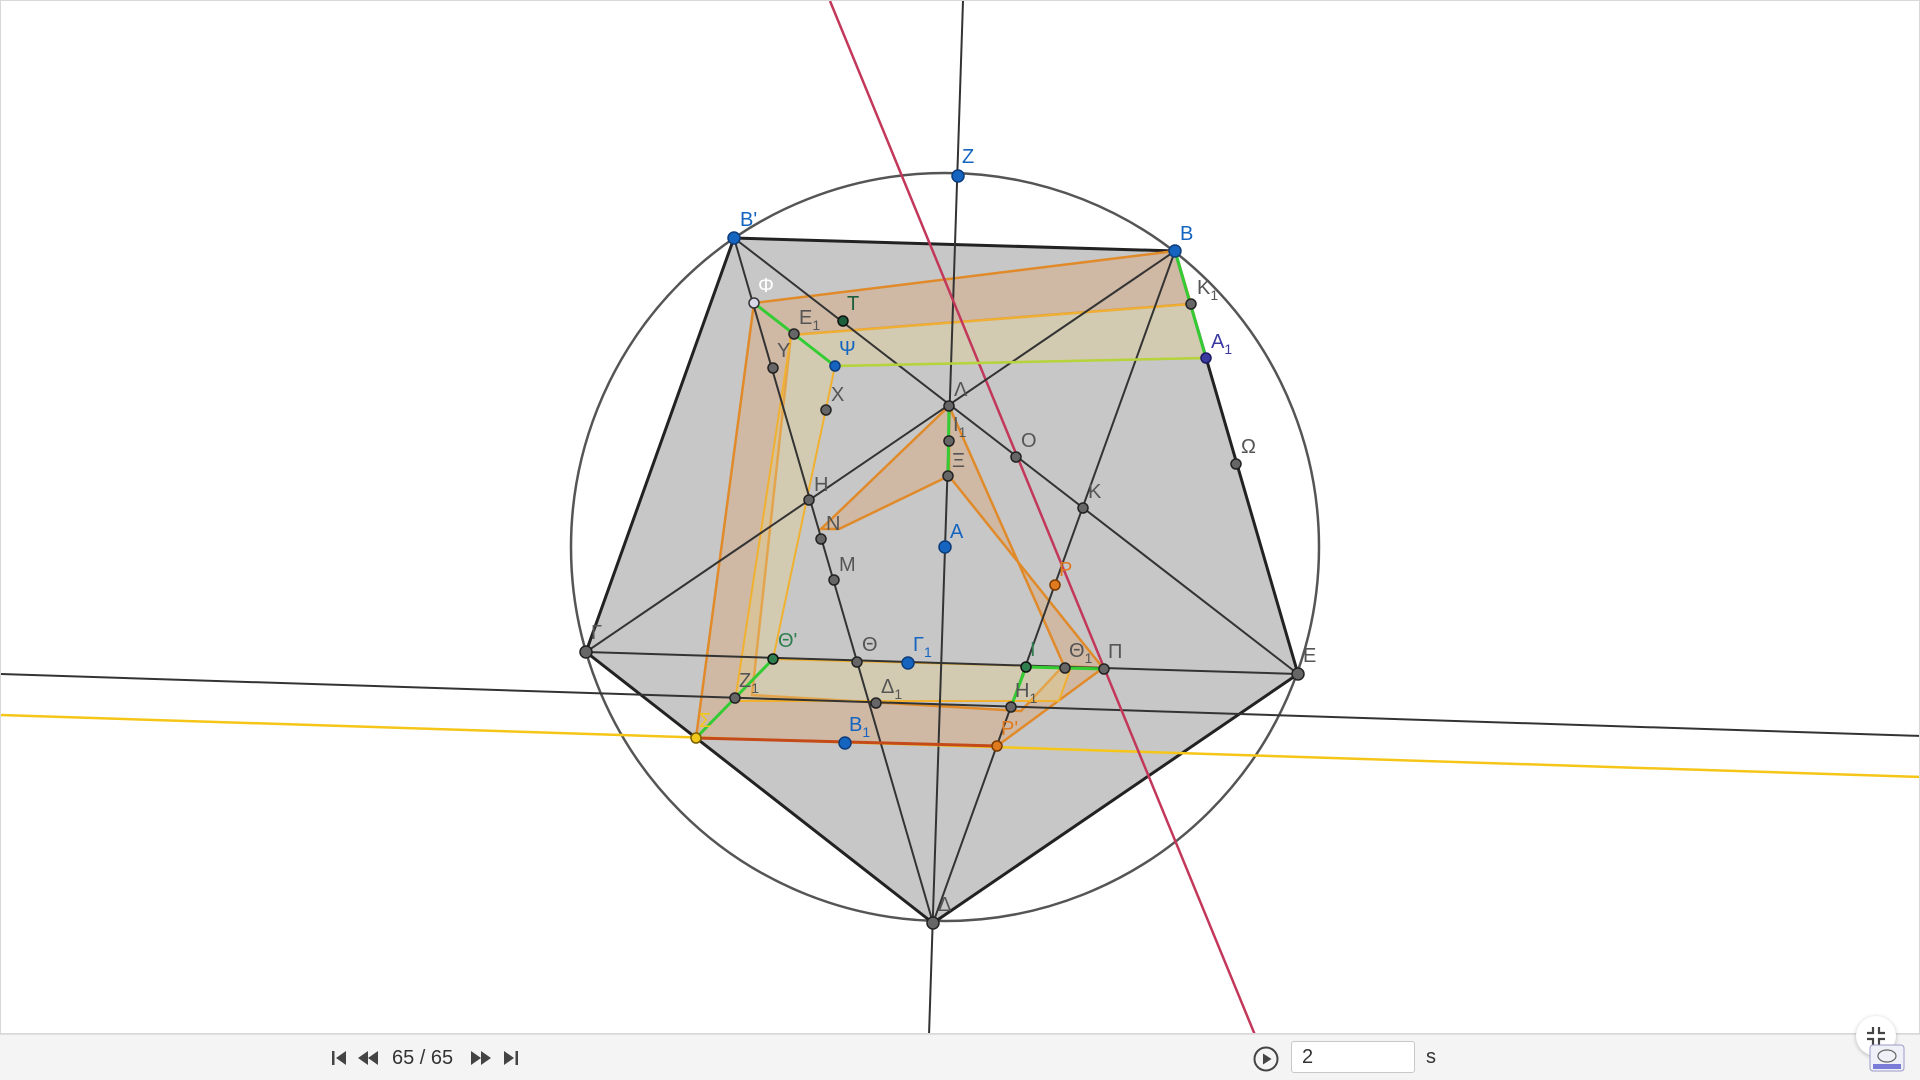 The height and width of the screenshot is (1080, 1920). I want to click on point-H, so click(809, 500).